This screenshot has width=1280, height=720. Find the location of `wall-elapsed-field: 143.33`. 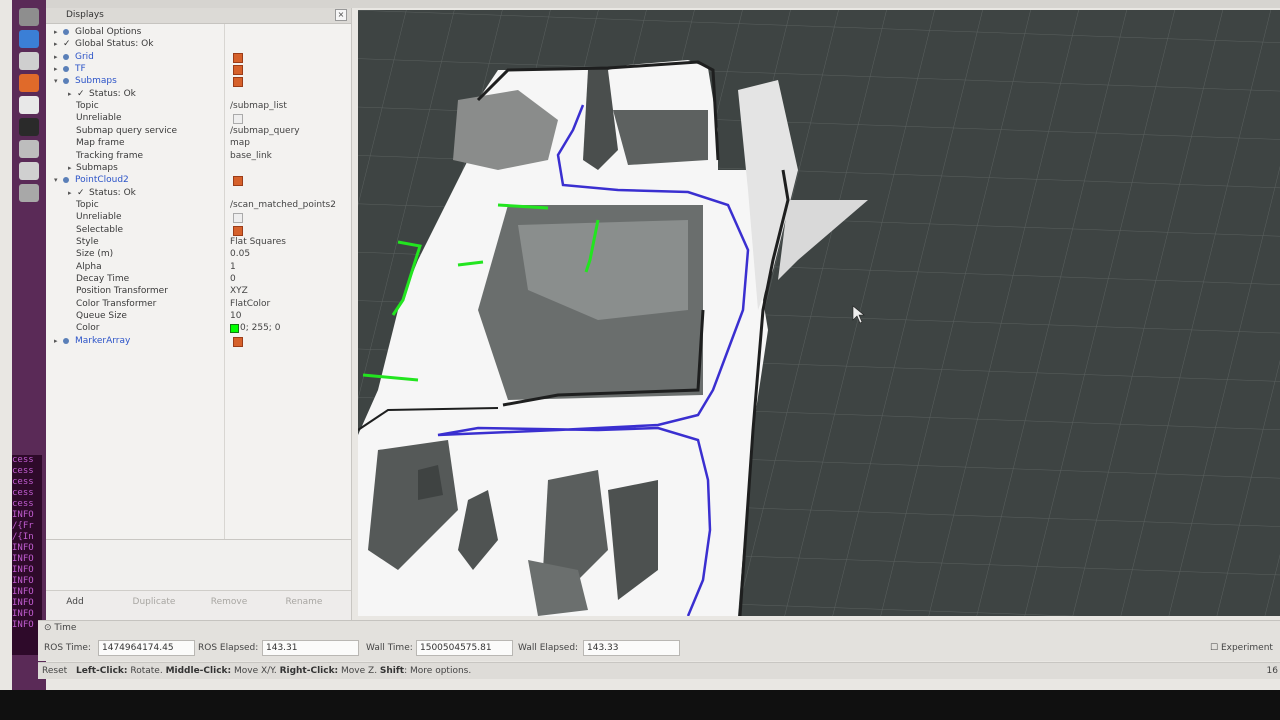

wall-elapsed-field: 143.33 is located at coordinates (631, 648).